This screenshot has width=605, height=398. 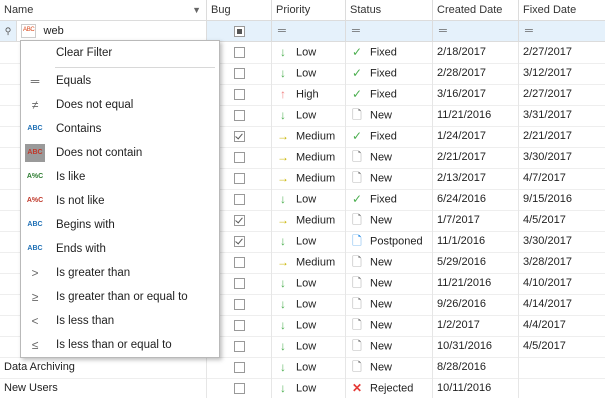 I want to click on created-filter-operator-icon: ═, so click(x=443, y=31).